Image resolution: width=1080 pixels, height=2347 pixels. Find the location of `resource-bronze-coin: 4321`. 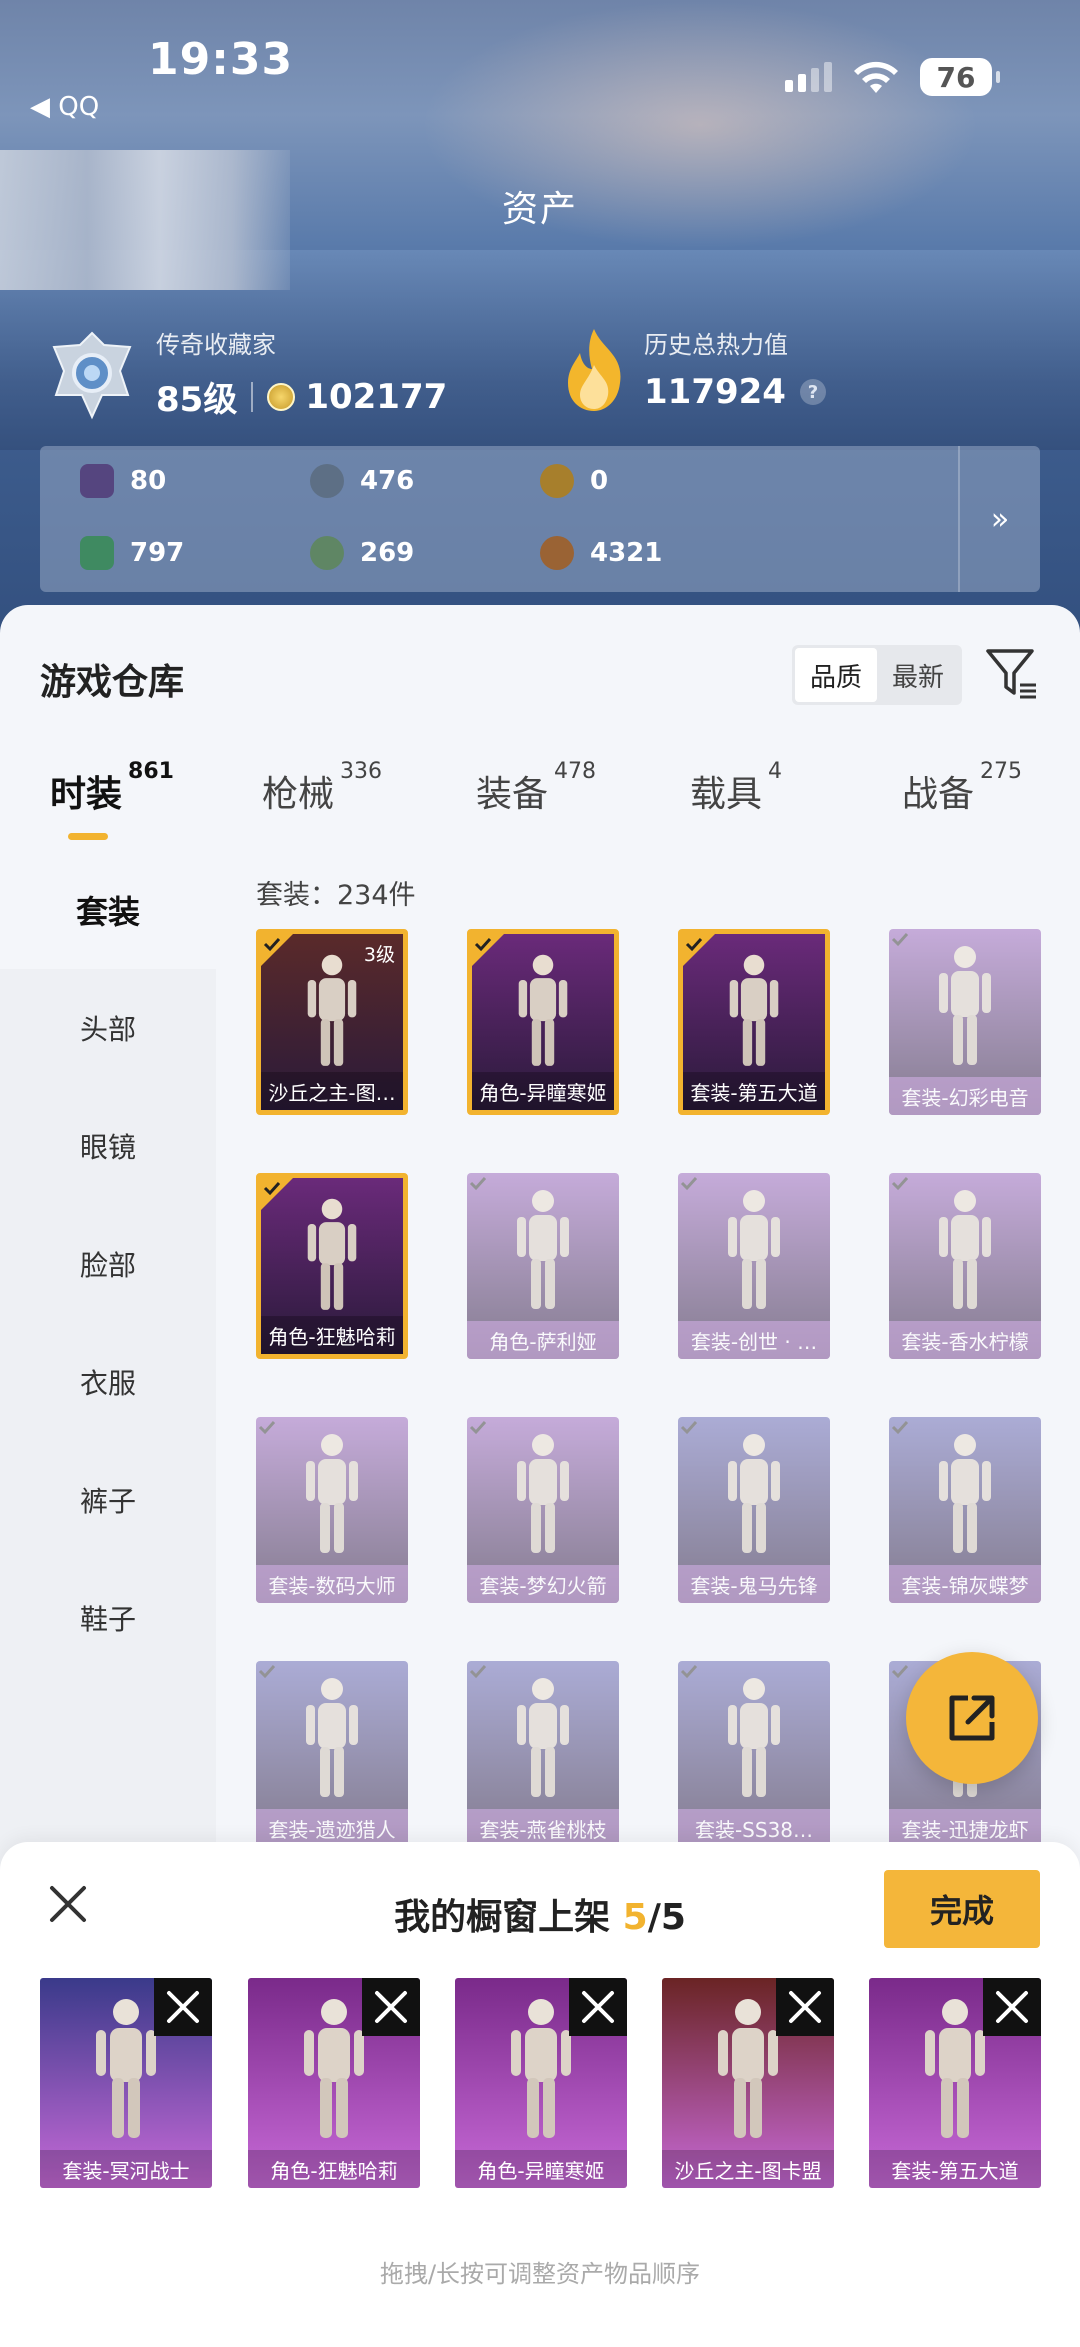

resource-bronze-coin: 4321 is located at coordinates (601, 553).